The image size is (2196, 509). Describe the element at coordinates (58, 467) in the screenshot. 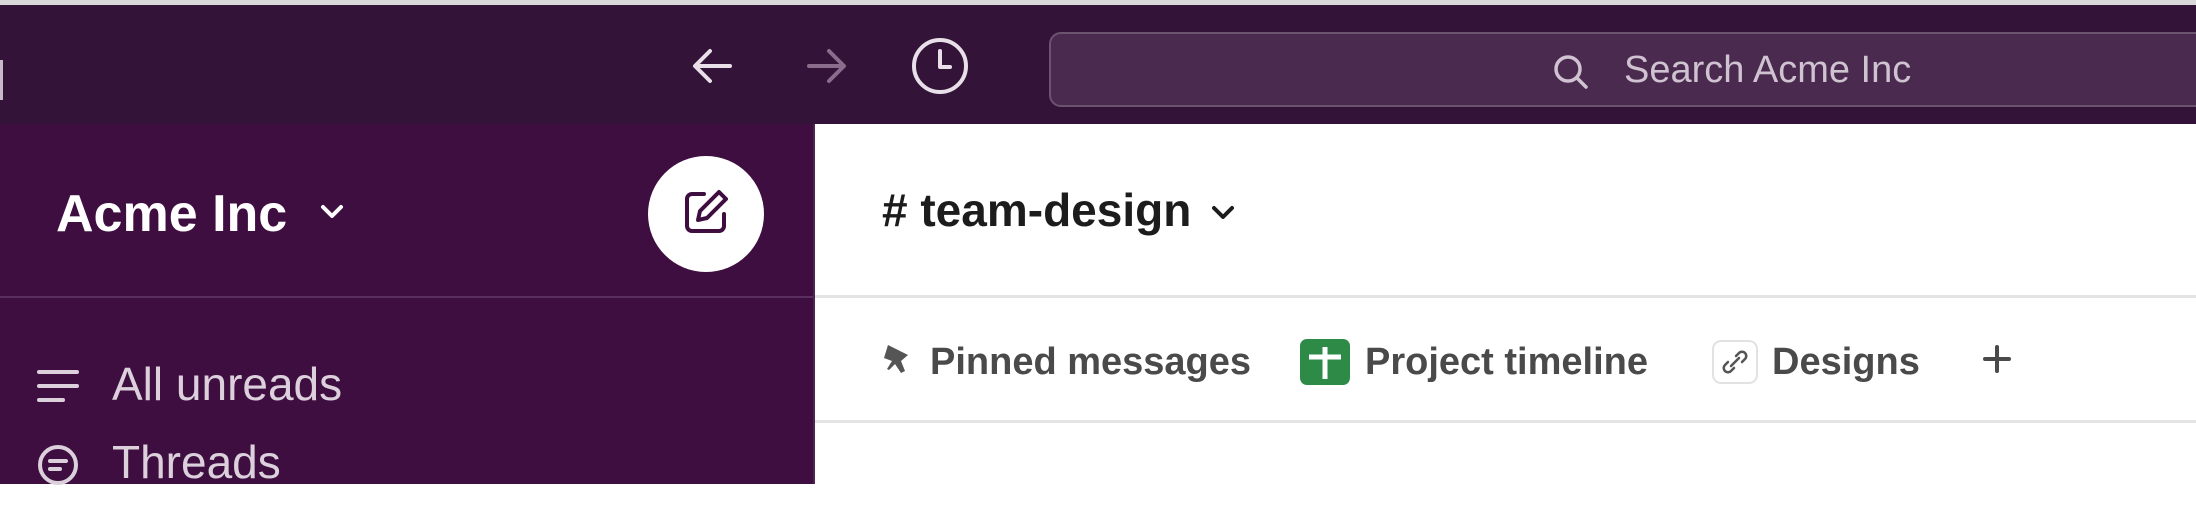

I see `threads-icon` at that location.